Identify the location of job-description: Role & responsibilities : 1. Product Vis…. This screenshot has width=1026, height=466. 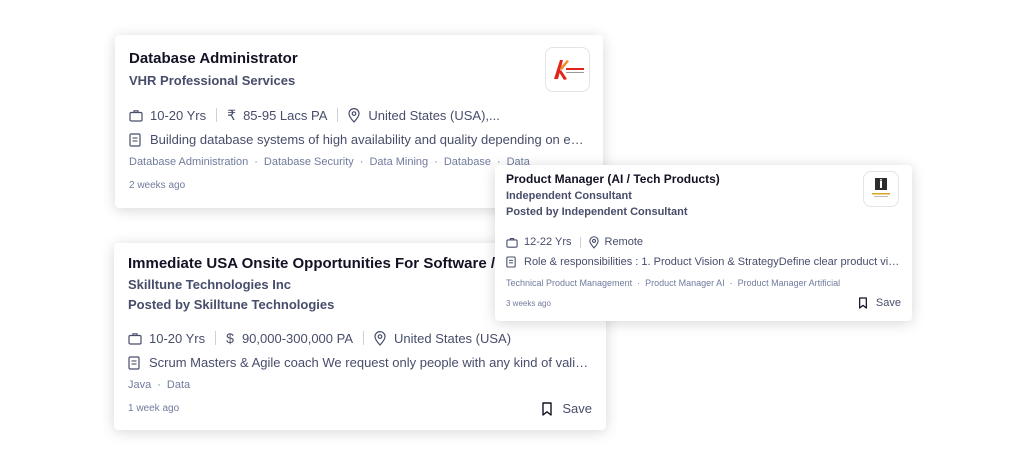
(703, 262).